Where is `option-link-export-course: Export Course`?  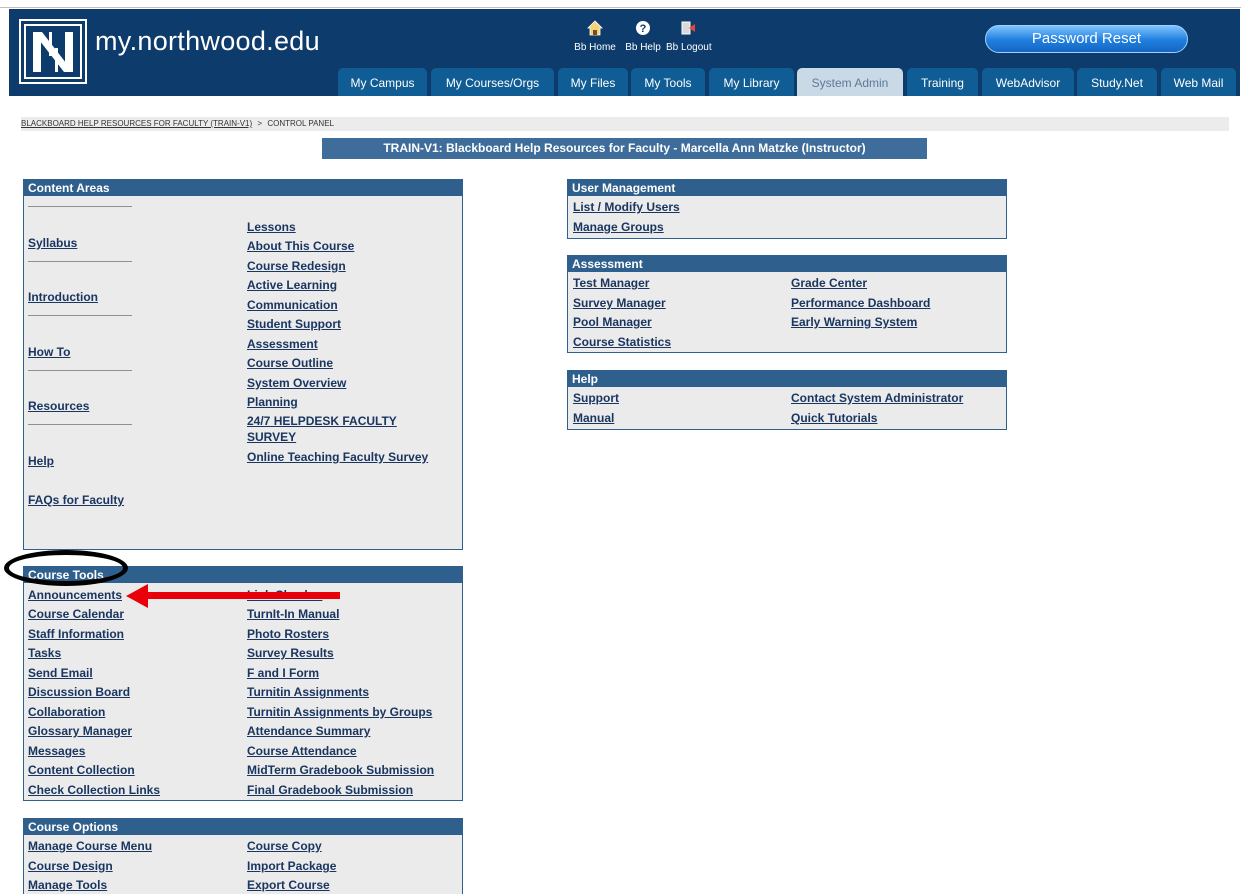
option-link-export-course: Export Course is located at coordinates (288, 885).